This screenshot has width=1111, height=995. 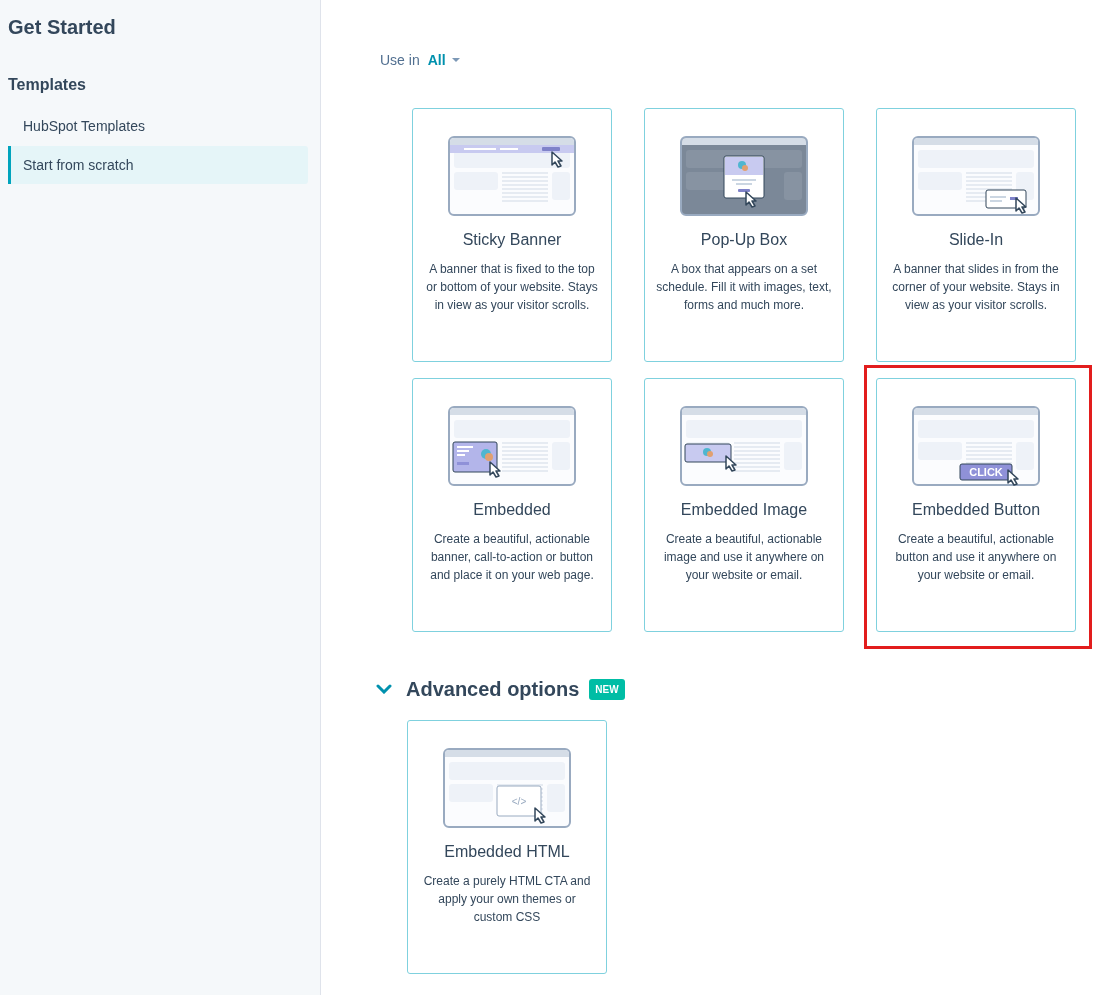 I want to click on card-description: A box that appears on a set schedule. Fill it with images, text, forms and much more., so click(x=744, y=287).